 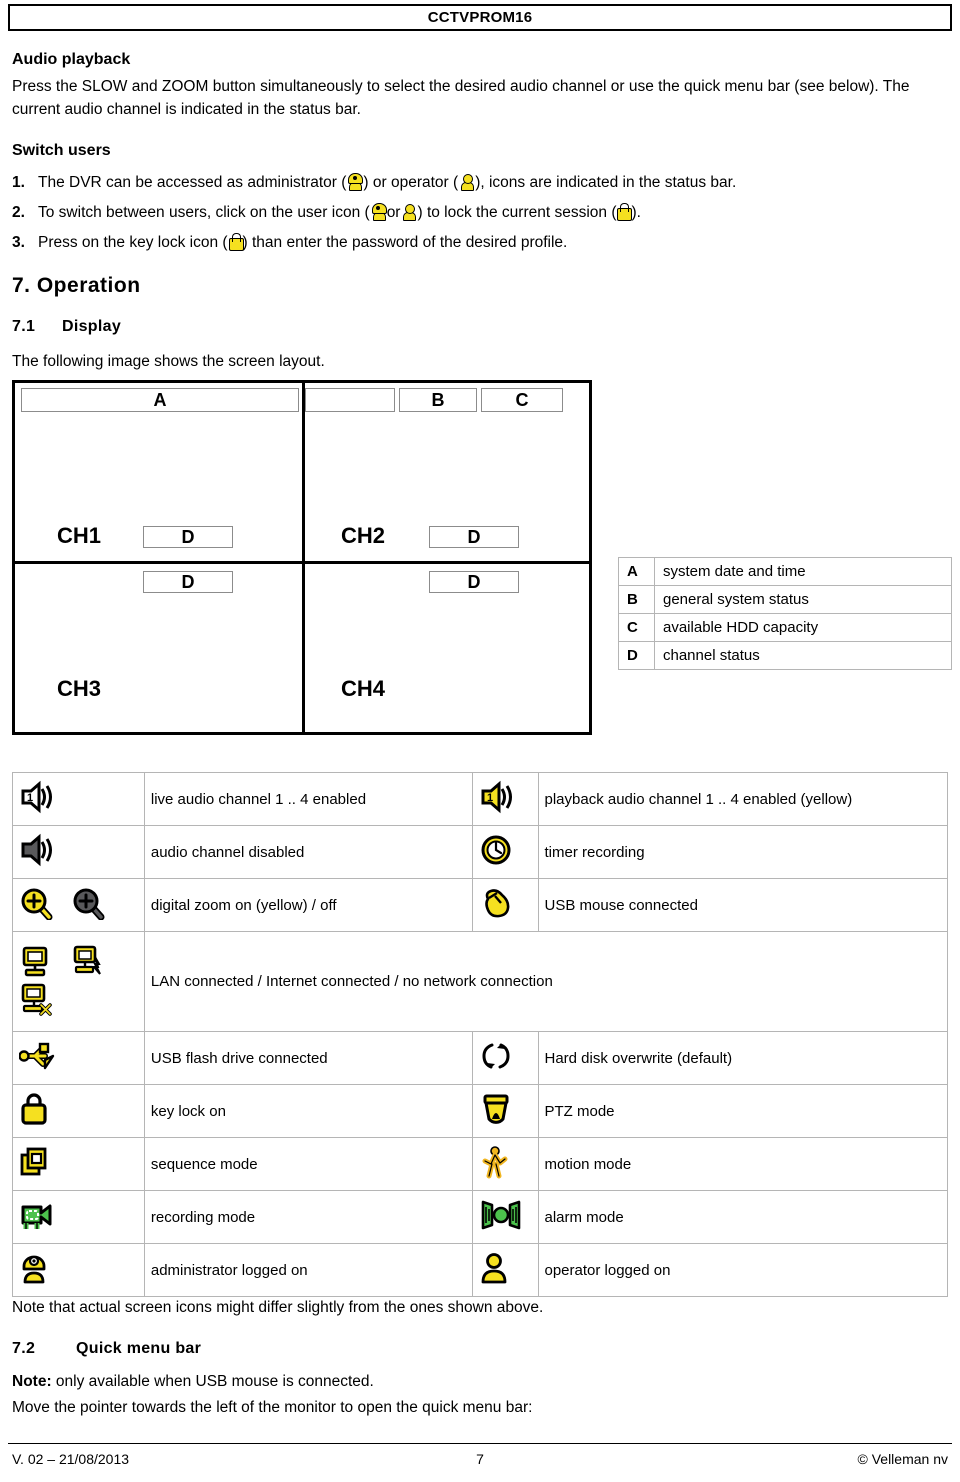 I want to click on lan-connected-icon, so click(x=36, y=963).